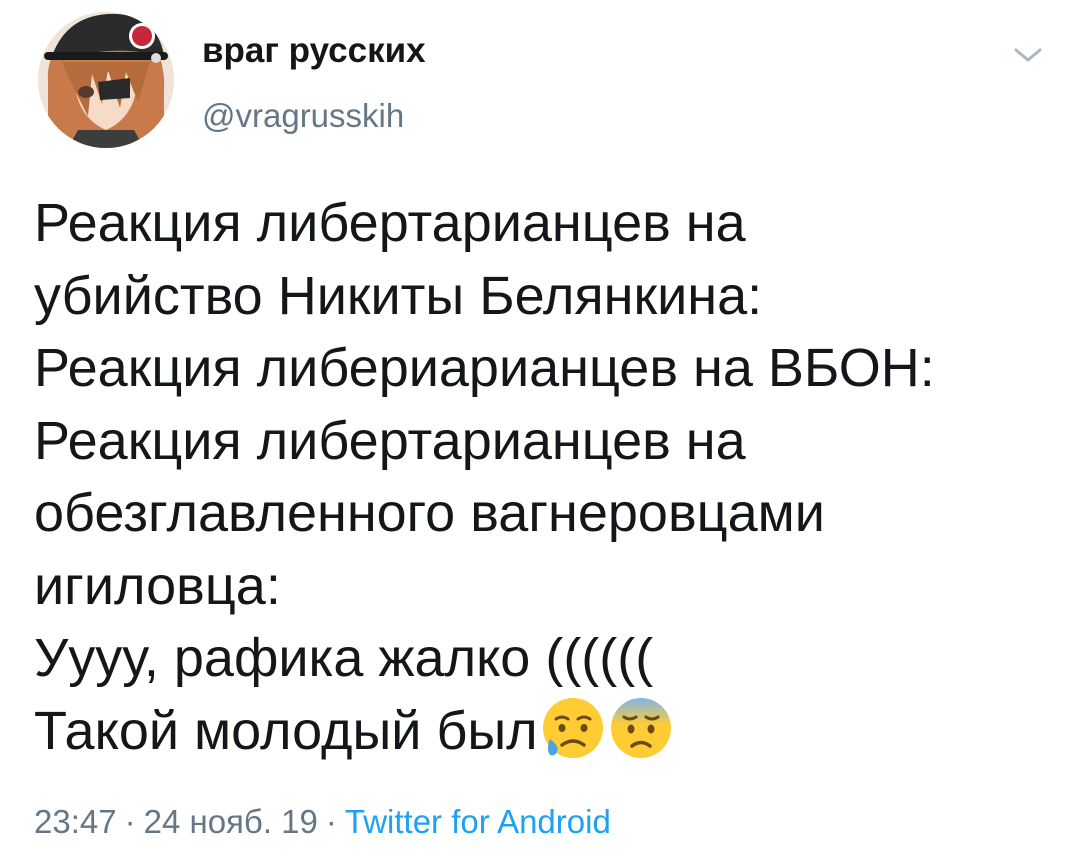 Image resolution: width=1080 pixels, height=857 pixels. Describe the element at coordinates (398, 295) in the screenshot. I see `tweet-line: убийство Никиты Белянкина:` at that location.